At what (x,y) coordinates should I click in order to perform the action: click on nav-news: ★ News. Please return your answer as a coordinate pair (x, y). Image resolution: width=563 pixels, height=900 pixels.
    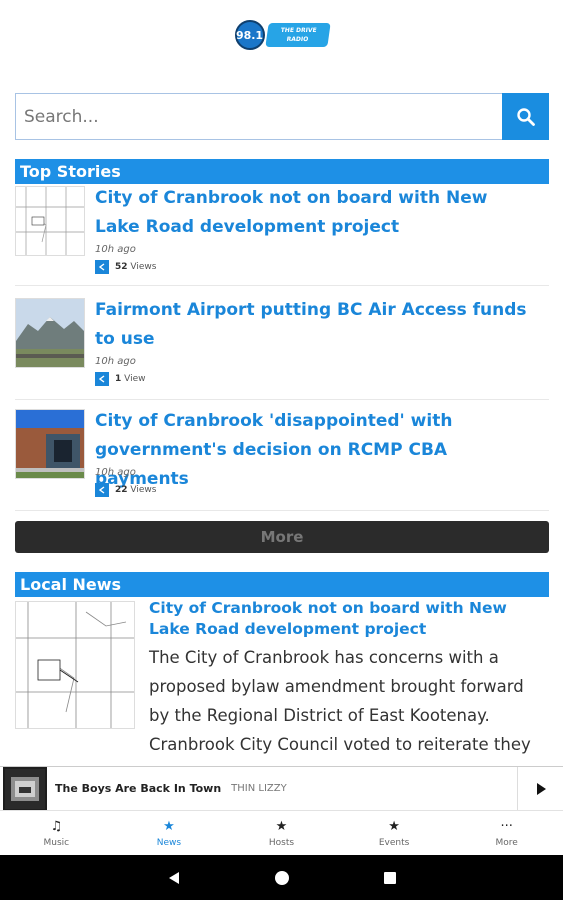
    Looking at the image, I should click on (169, 833).